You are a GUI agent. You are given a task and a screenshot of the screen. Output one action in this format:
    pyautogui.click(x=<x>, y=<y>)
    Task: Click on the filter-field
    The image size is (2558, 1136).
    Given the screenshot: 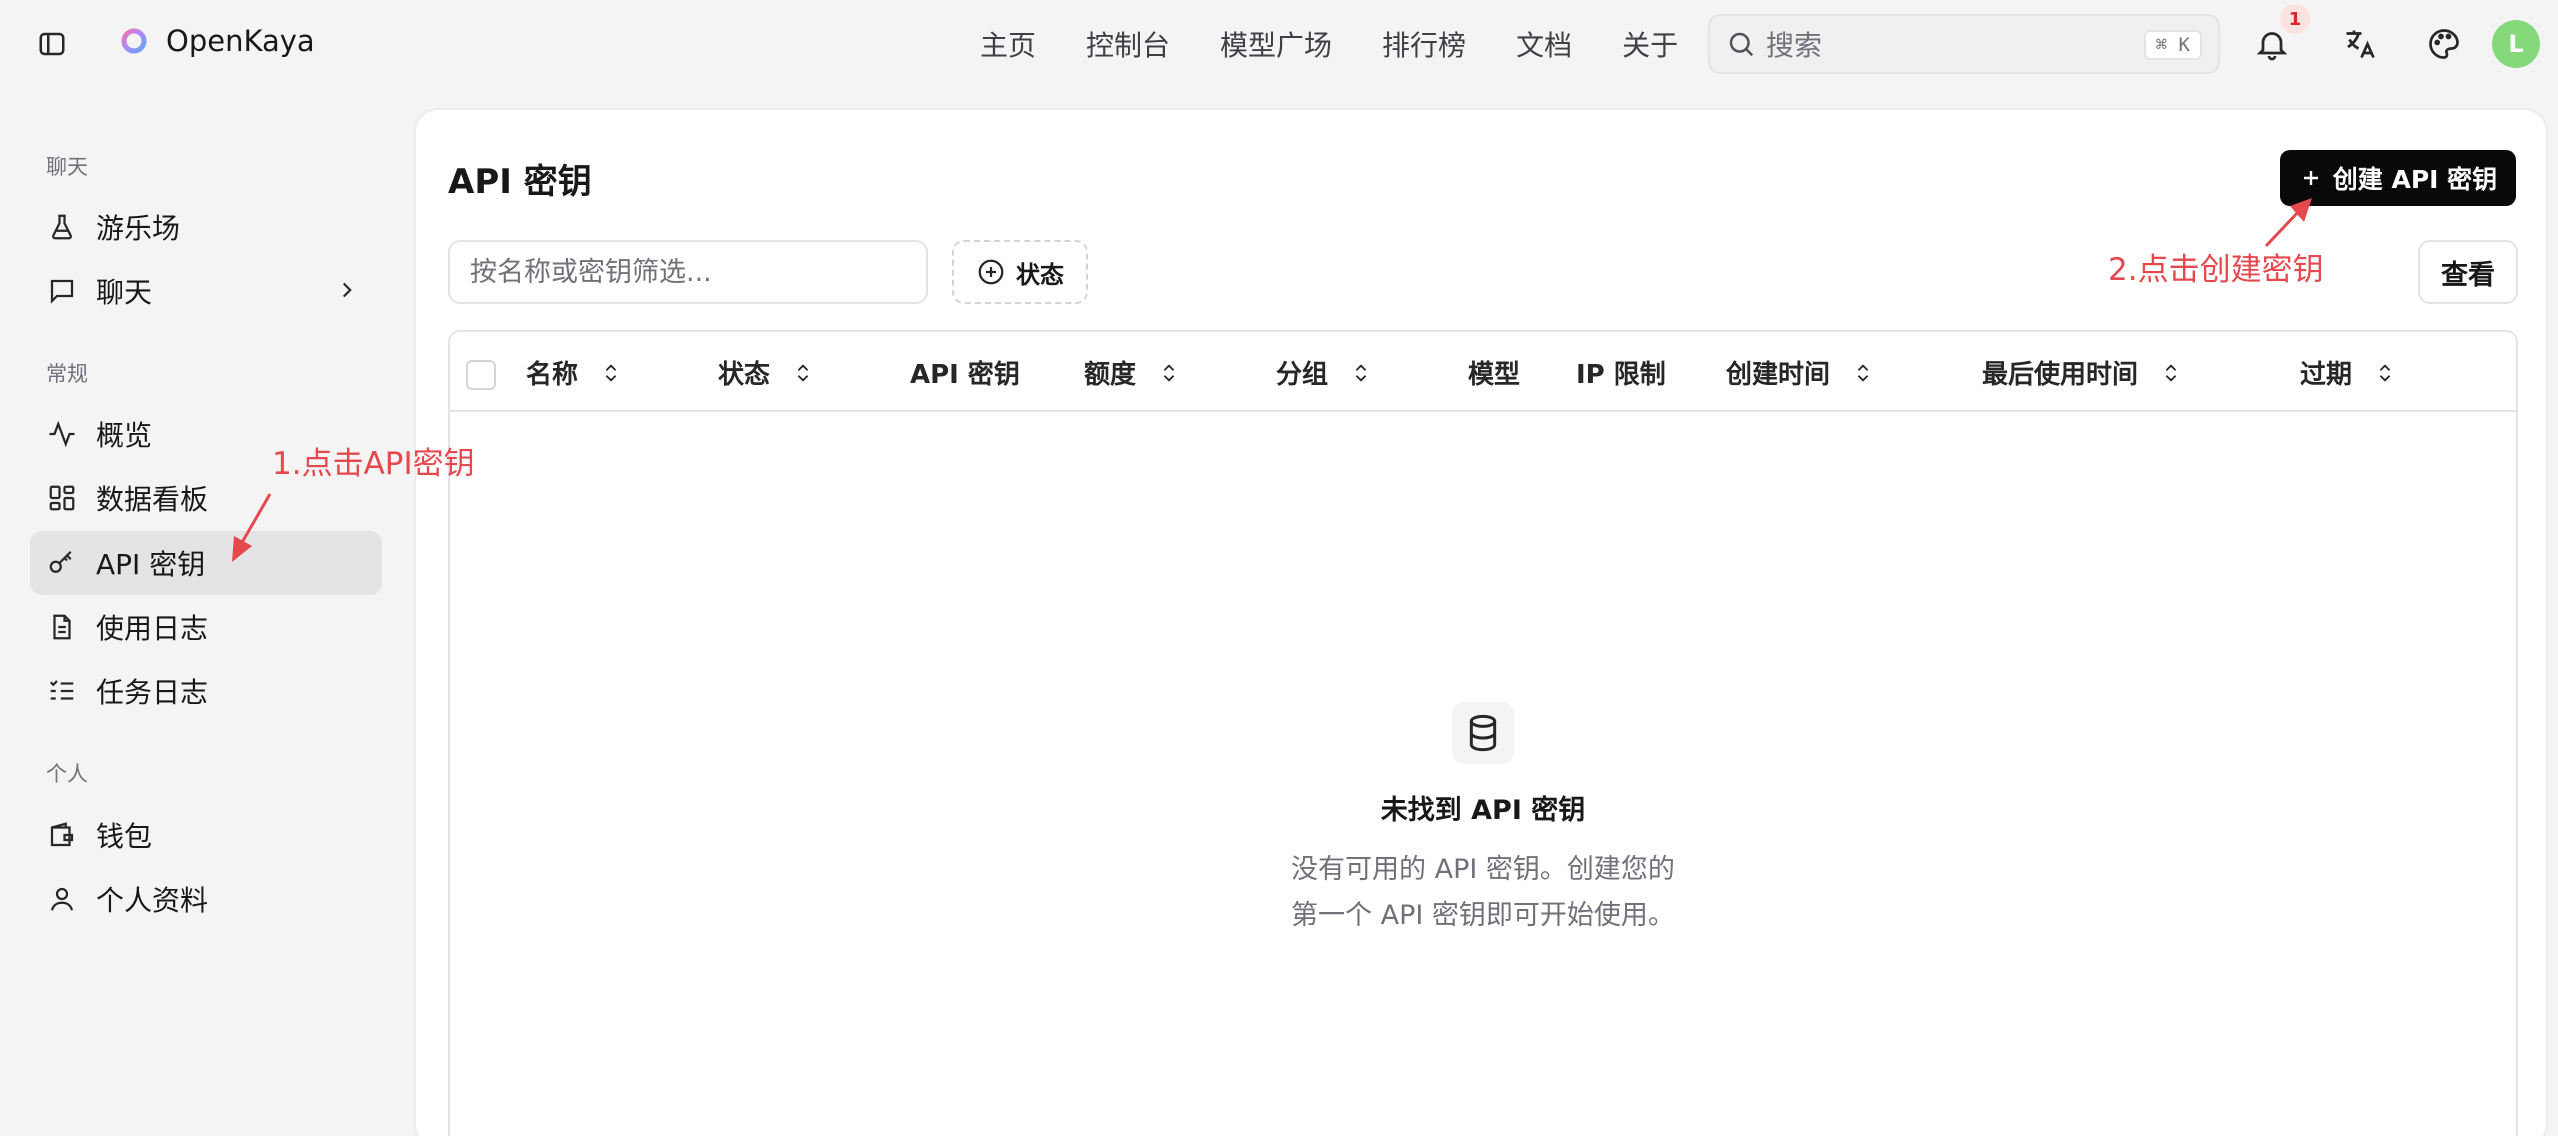 What is the action you would take?
    pyautogui.click(x=688, y=272)
    